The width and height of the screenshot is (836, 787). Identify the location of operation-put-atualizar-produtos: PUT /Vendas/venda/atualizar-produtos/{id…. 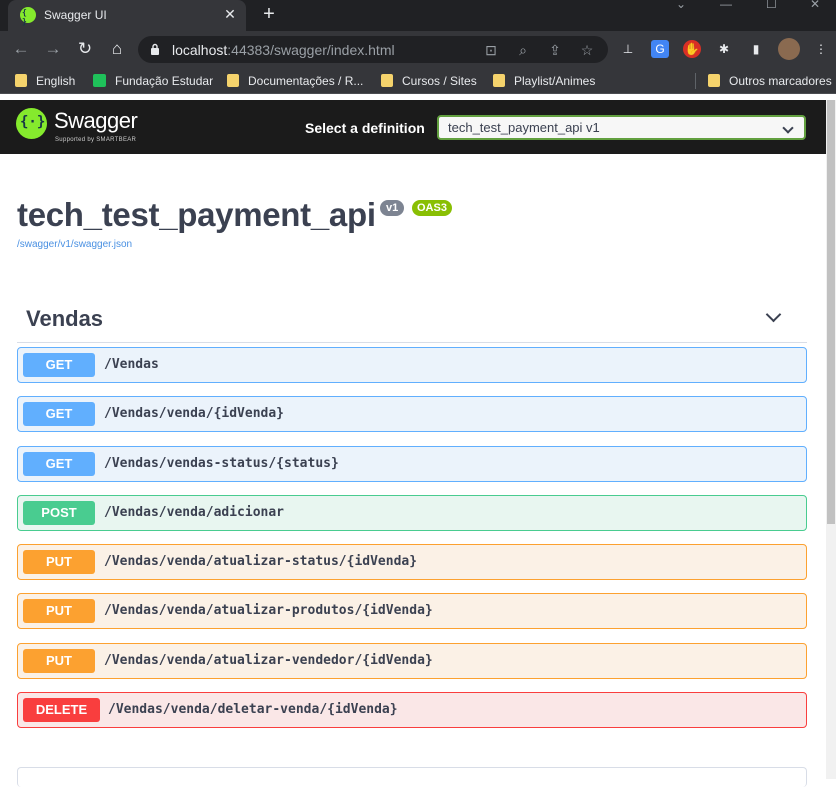
(412, 611).